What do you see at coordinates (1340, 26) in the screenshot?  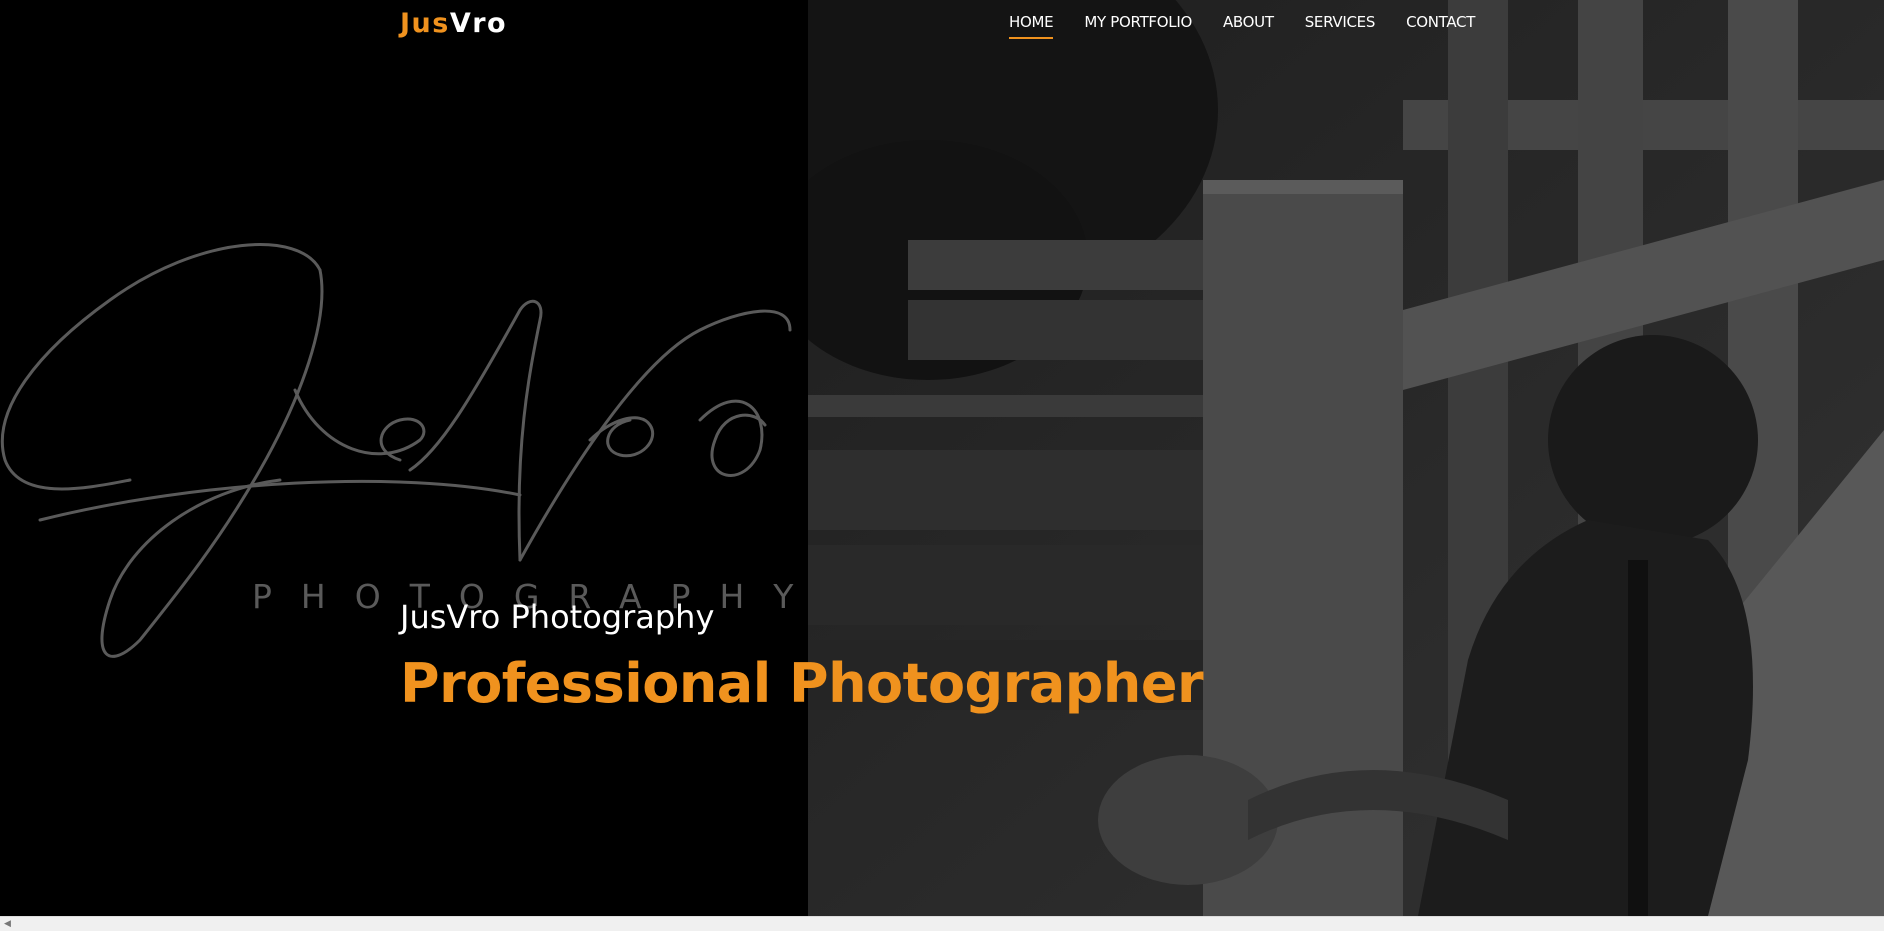 I see `nav-services: SERVICES` at bounding box center [1340, 26].